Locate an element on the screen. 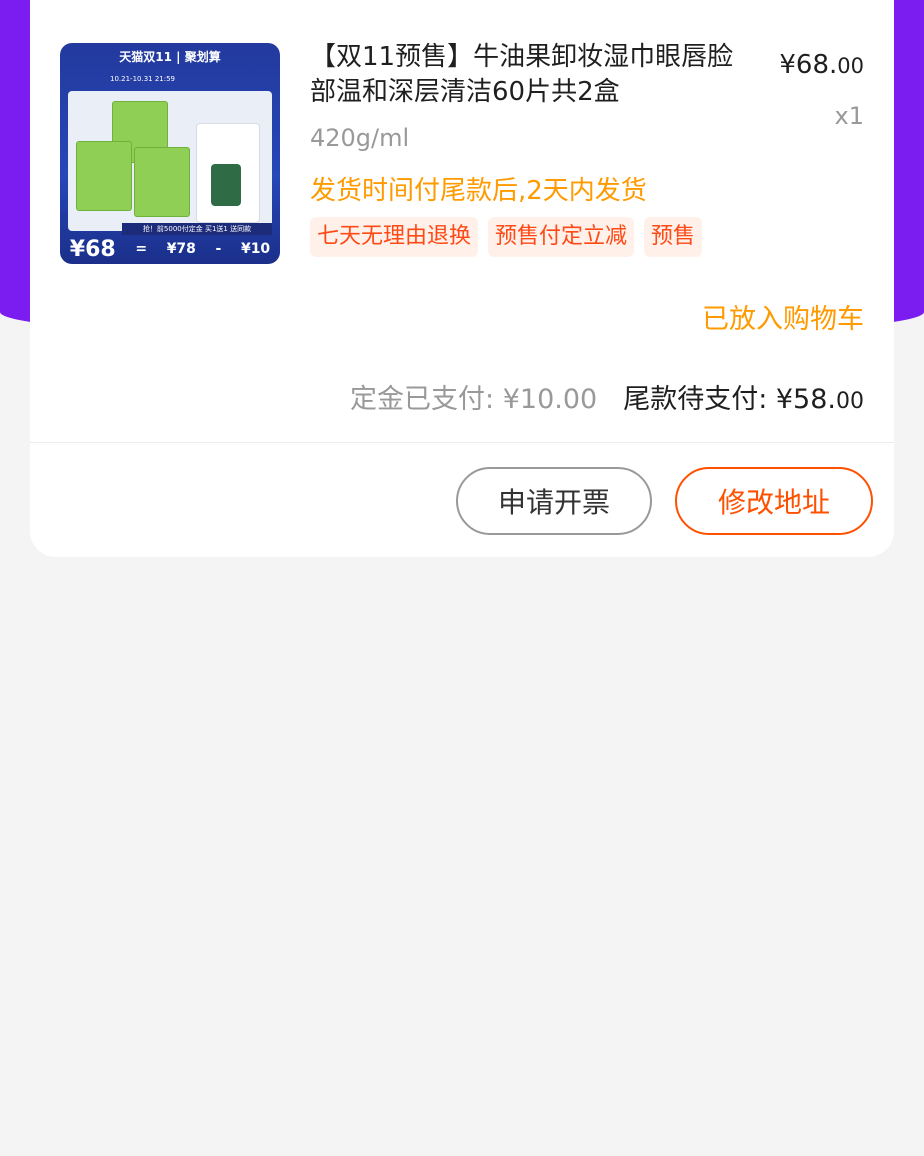 The width and height of the screenshot is (924, 1156). shipping-note: 发货时间付尾款后,2天内发货 is located at coordinates (478, 191).